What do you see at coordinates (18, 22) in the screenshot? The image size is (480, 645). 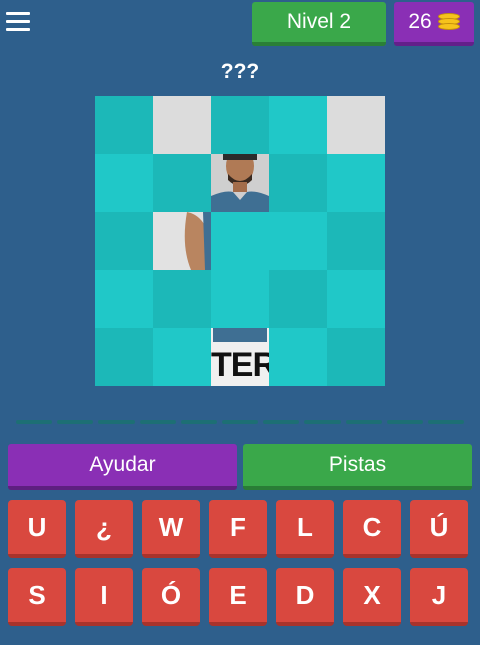 I see `hamburger-menu-icon` at bounding box center [18, 22].